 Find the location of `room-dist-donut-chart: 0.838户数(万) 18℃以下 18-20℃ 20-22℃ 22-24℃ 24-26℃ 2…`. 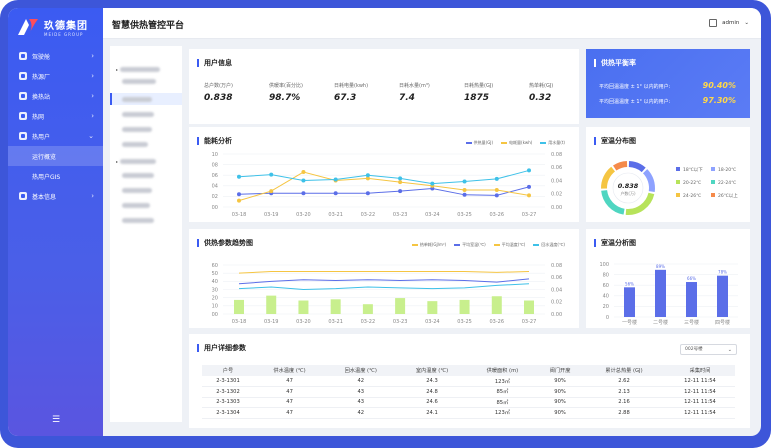

room-dist-donut-chart: 0.838户数(万) 18℃以下 18-20℃ 20-22℃ 22-24℃ 24-26℃ 2… is located at coordinates (669, 188).